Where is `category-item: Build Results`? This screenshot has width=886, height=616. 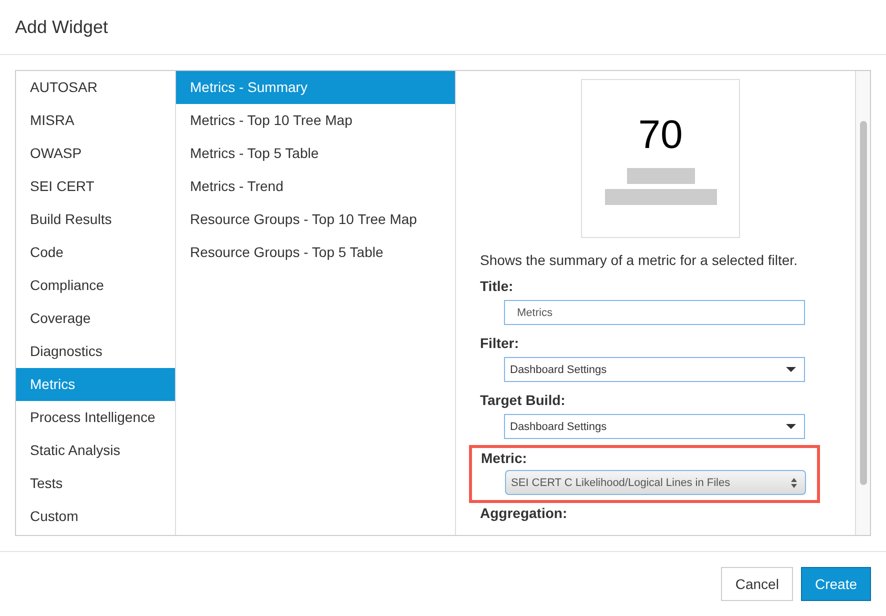
category-item: Build Results is located at coordinates (95, 219).